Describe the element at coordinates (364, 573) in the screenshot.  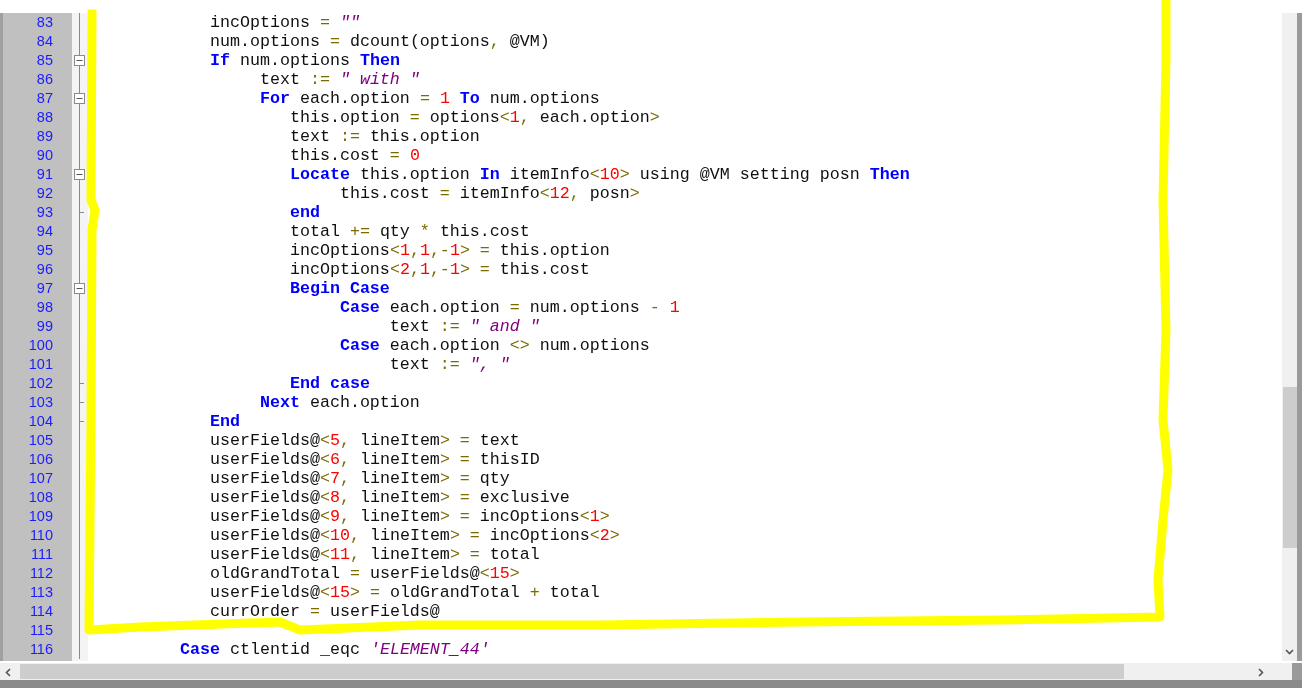
I see `code-line: oldGrandTotal = userFields@<15>` at that location.